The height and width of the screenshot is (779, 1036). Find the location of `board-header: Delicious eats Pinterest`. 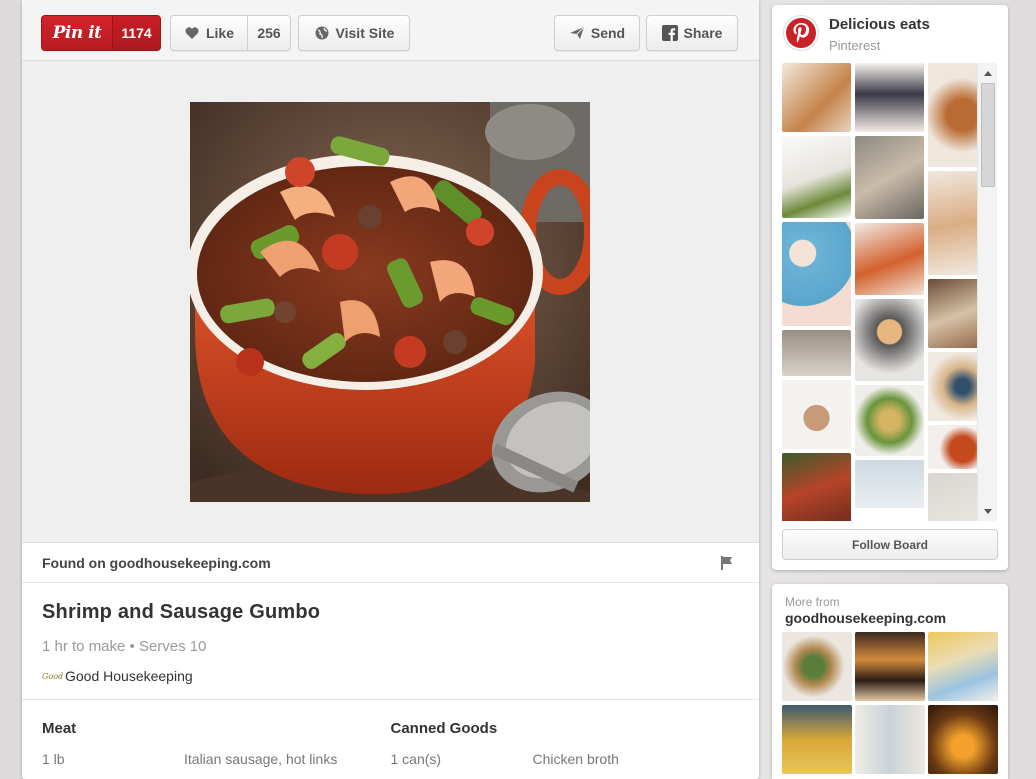

board-header: Delicious eats Pinterest is located at coordinates (890, 34).